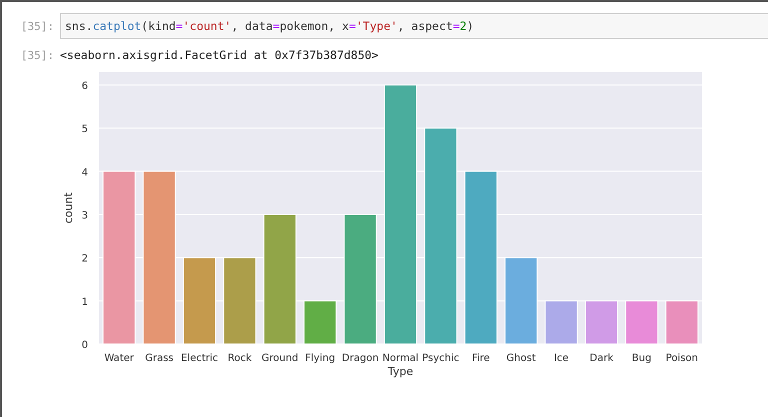 The image size is (768, 417). Describe the element at coordinates (414, 26) in the screenshot. I see `code-input: sns.catplot(kind='count', data=pokemon, x='Type', aspect=2)` at that location.